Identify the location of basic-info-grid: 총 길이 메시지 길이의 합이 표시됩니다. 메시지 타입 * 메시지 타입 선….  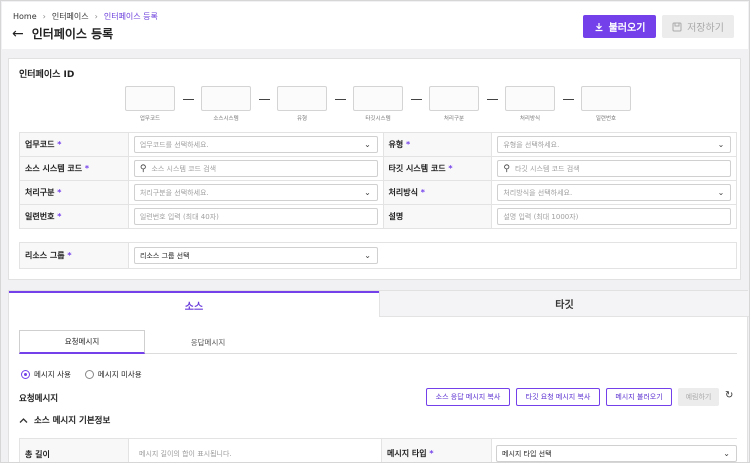
(378, 450).